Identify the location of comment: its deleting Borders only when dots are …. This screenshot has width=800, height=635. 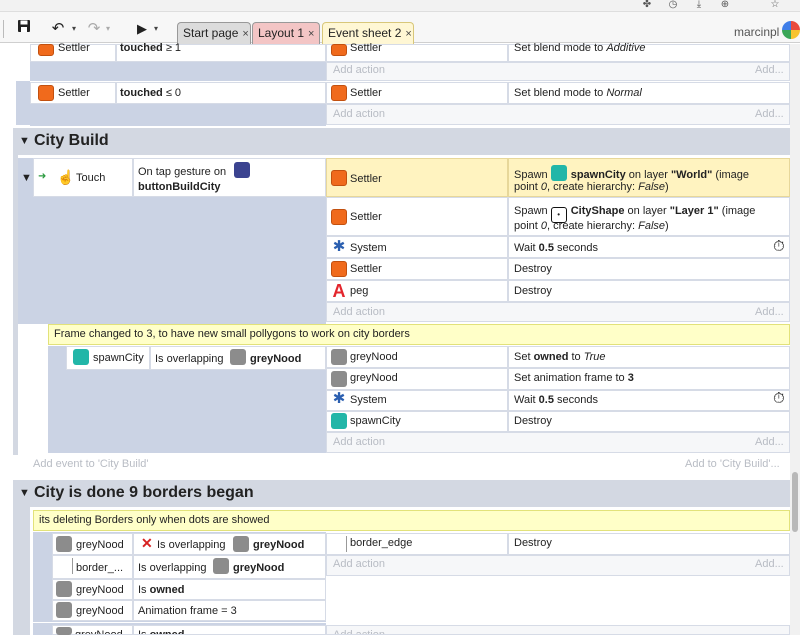
(411, 520).